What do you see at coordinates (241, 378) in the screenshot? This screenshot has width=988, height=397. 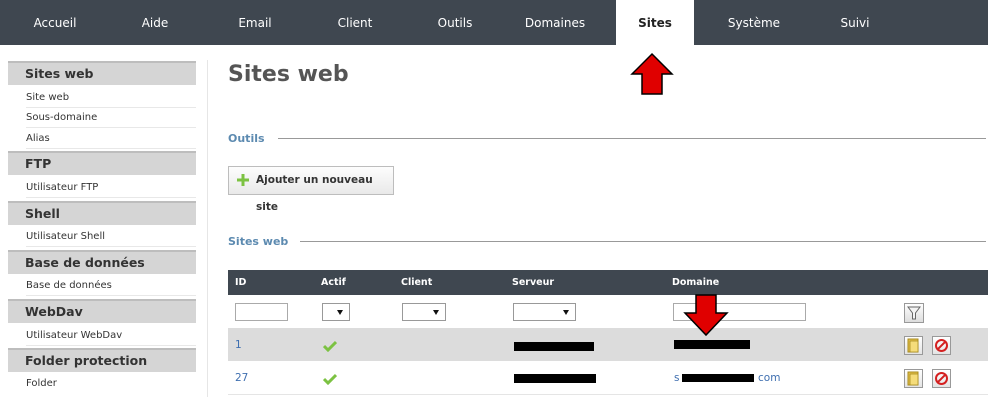 I see `row-id-link: 27` at bounding box center [241, 378].